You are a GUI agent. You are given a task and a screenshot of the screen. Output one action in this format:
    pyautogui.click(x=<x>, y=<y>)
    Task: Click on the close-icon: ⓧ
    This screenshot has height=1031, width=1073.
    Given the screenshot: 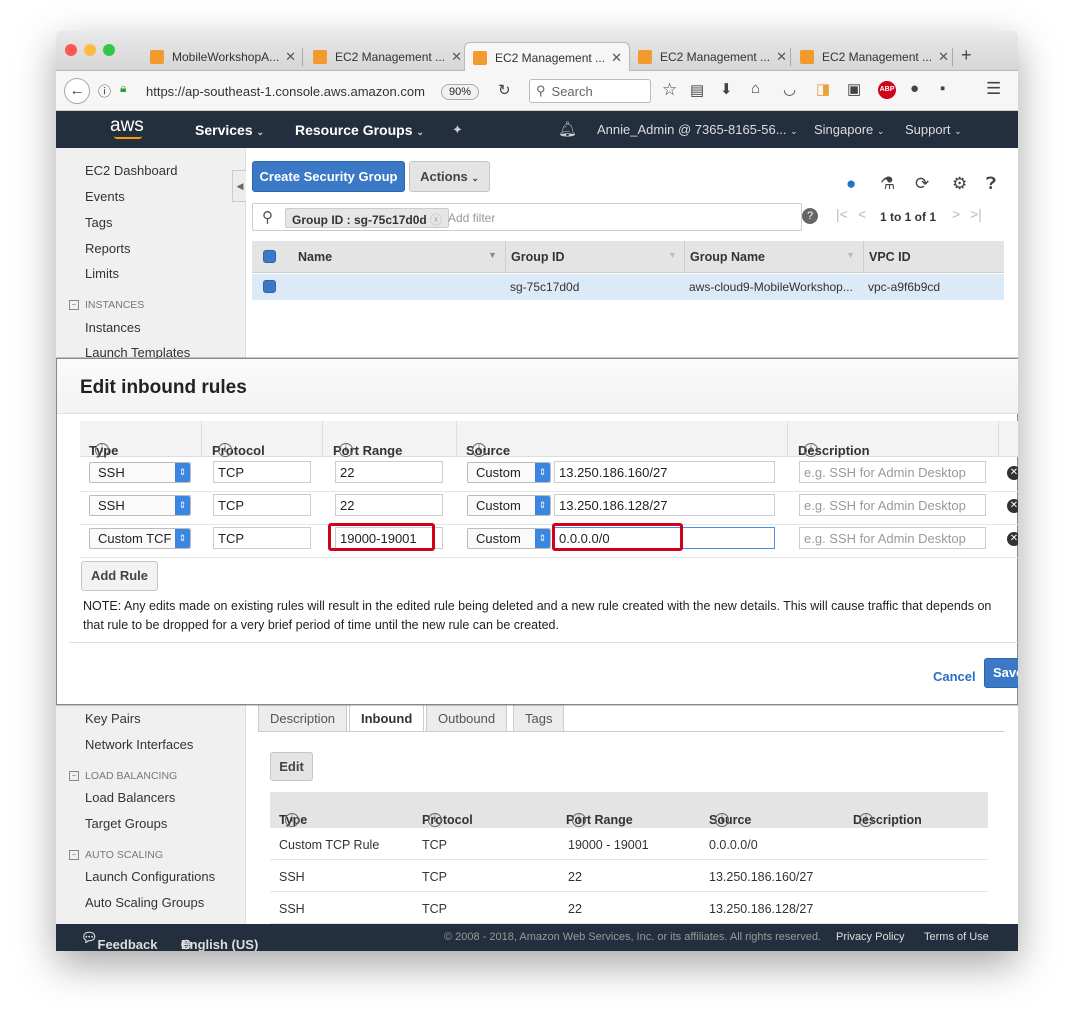 What is the action you would take?
    pyautogui.click(x=436, y=220)
    